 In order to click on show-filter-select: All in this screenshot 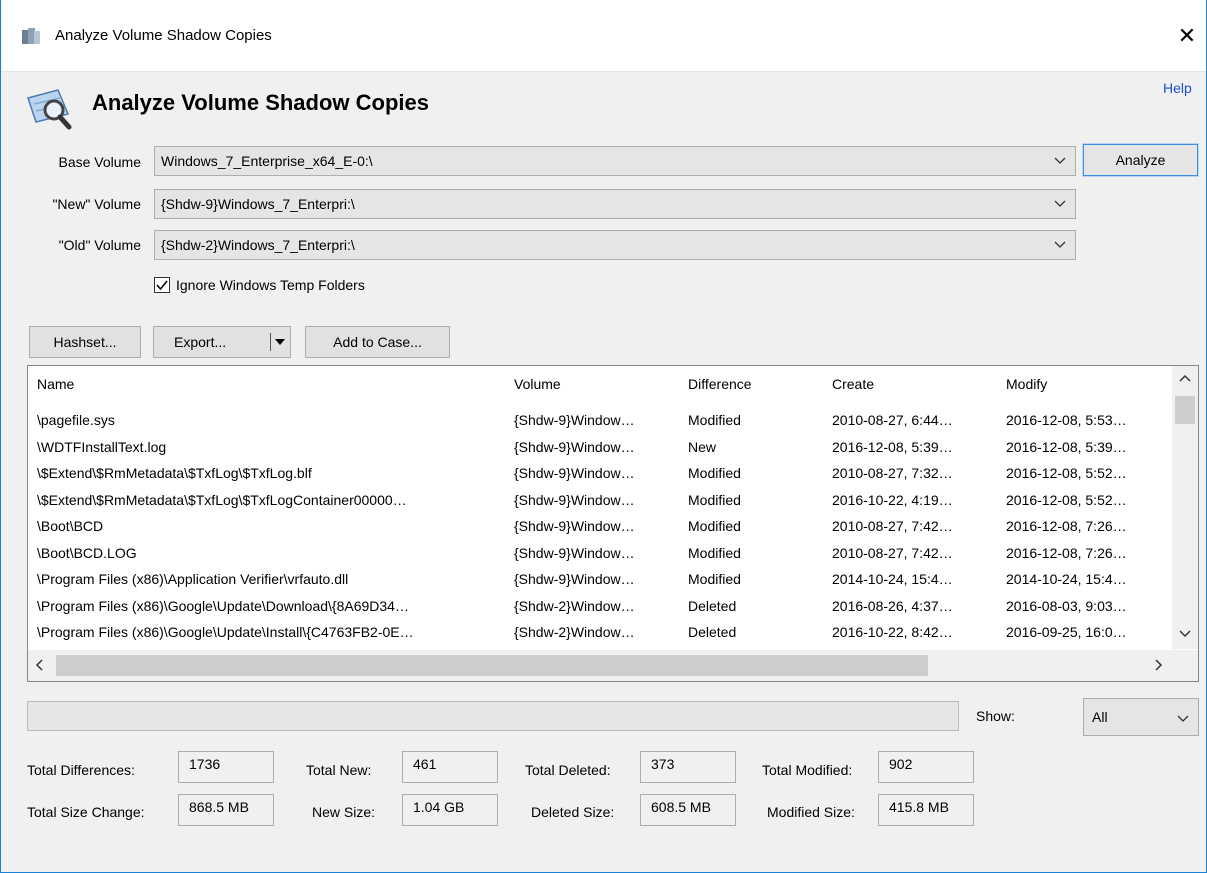, I will do `click(1141, 717)`.